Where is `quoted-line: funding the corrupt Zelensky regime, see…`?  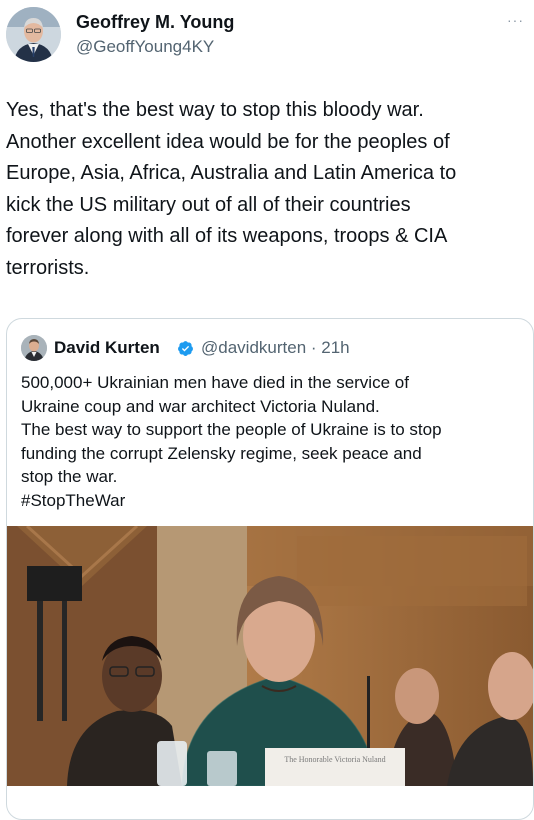
quoted-line: funding the corrupt Zelensky regime, see… is located at coordinates (221, 453).